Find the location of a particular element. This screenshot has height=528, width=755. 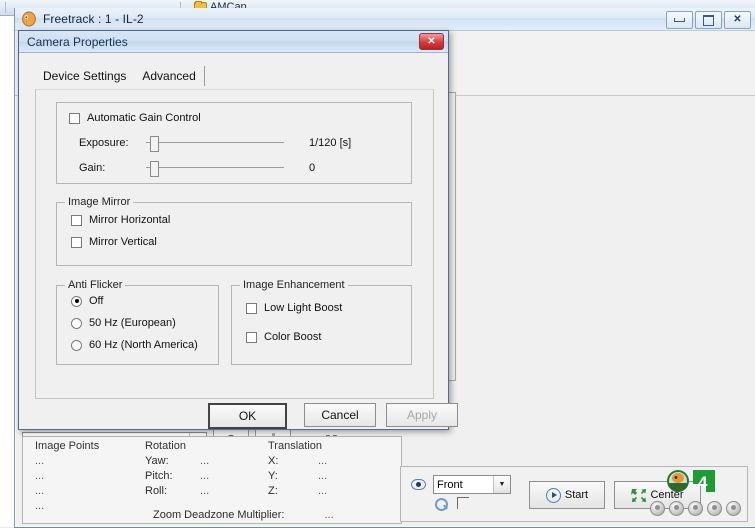

start-button-label: Start is located at coordinates (576, 495).